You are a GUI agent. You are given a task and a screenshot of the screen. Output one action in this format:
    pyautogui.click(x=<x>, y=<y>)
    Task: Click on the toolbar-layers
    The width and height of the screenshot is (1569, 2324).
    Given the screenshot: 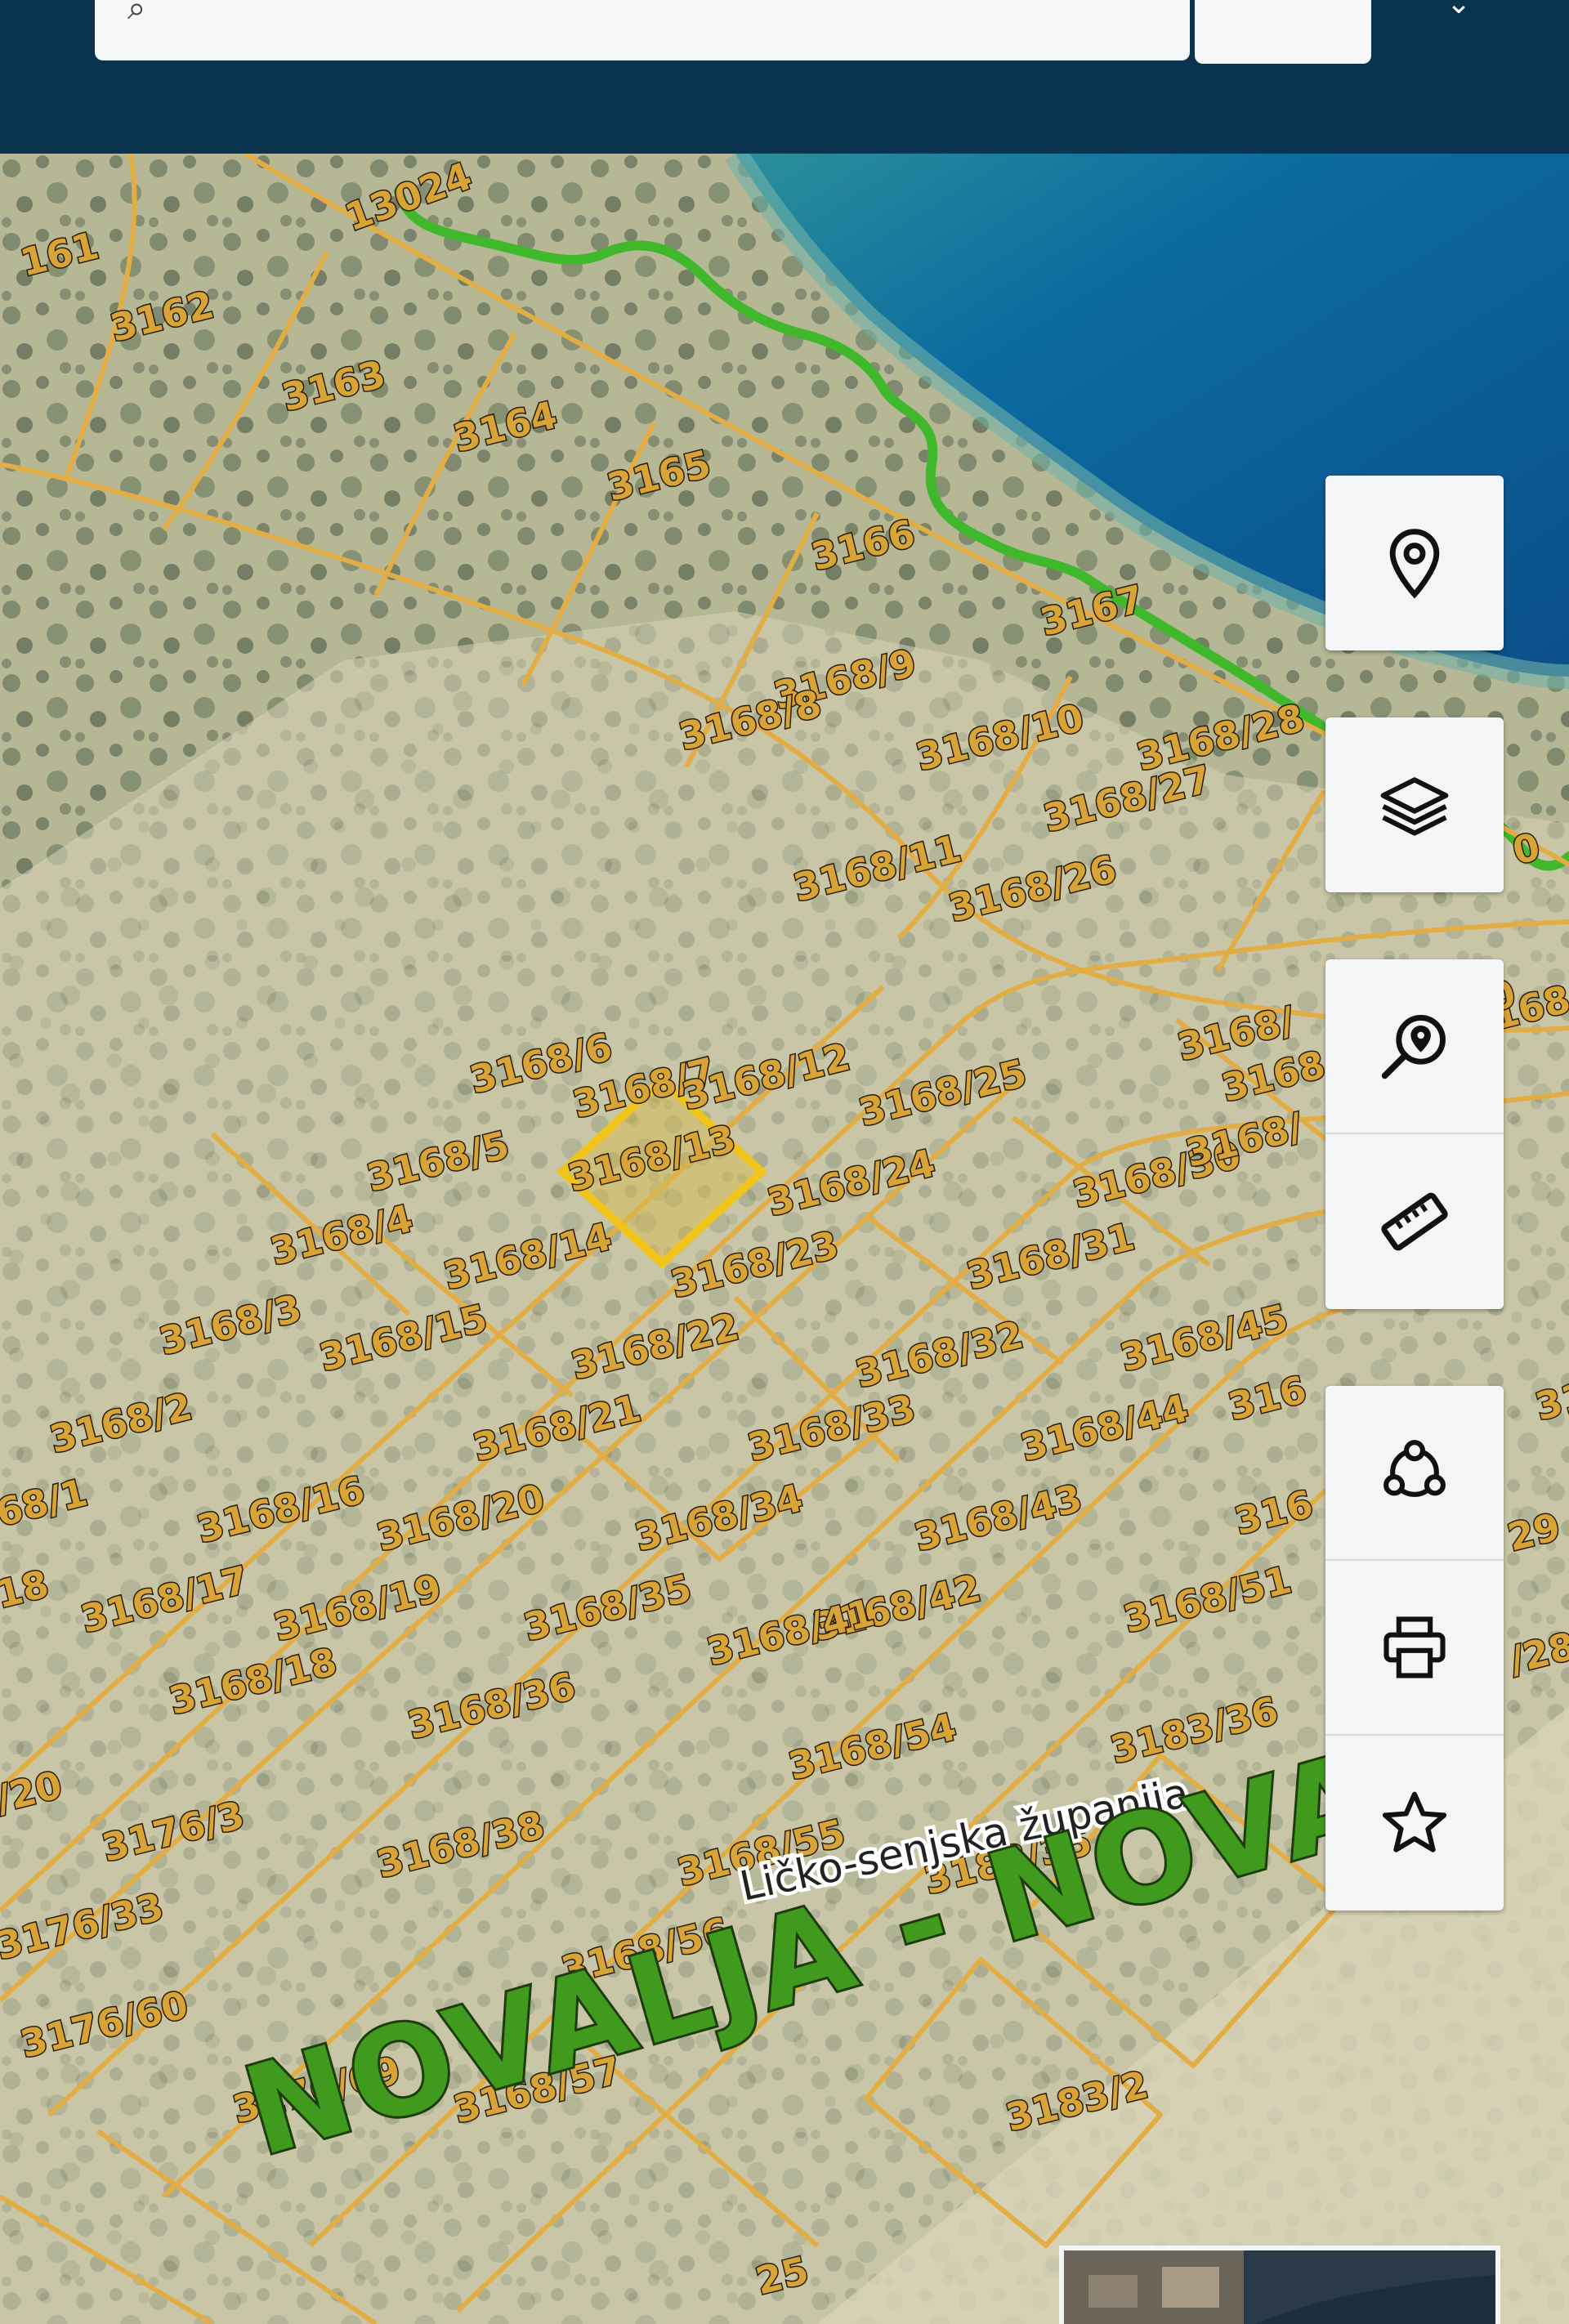 What is the action you would take?
    pyautogui.click(x=1414, y=804)
    